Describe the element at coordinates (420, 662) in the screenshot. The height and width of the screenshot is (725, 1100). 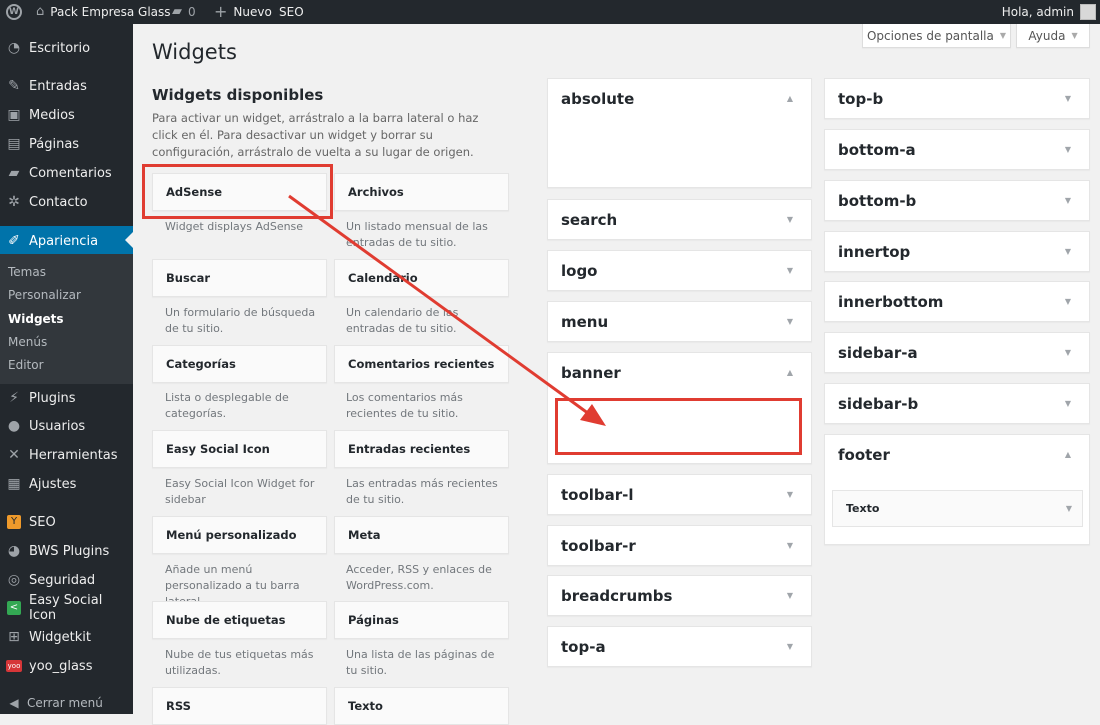
I see `widget-description: Una lista de las páginas de tu sitio.` at that location.